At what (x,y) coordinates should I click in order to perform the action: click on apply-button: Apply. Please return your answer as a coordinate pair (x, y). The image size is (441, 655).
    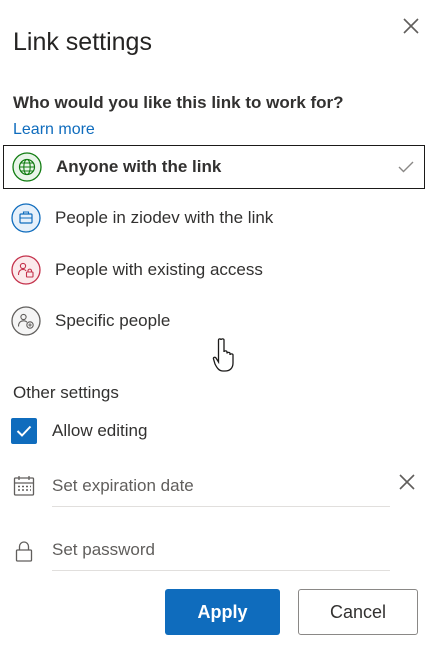
    Looking at the image, I should click on (222, 612).